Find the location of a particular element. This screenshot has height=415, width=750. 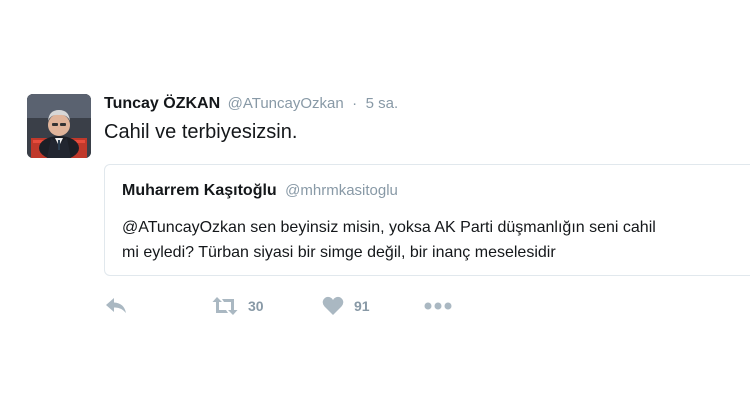

more-icon is located at coordinates (438, 306).